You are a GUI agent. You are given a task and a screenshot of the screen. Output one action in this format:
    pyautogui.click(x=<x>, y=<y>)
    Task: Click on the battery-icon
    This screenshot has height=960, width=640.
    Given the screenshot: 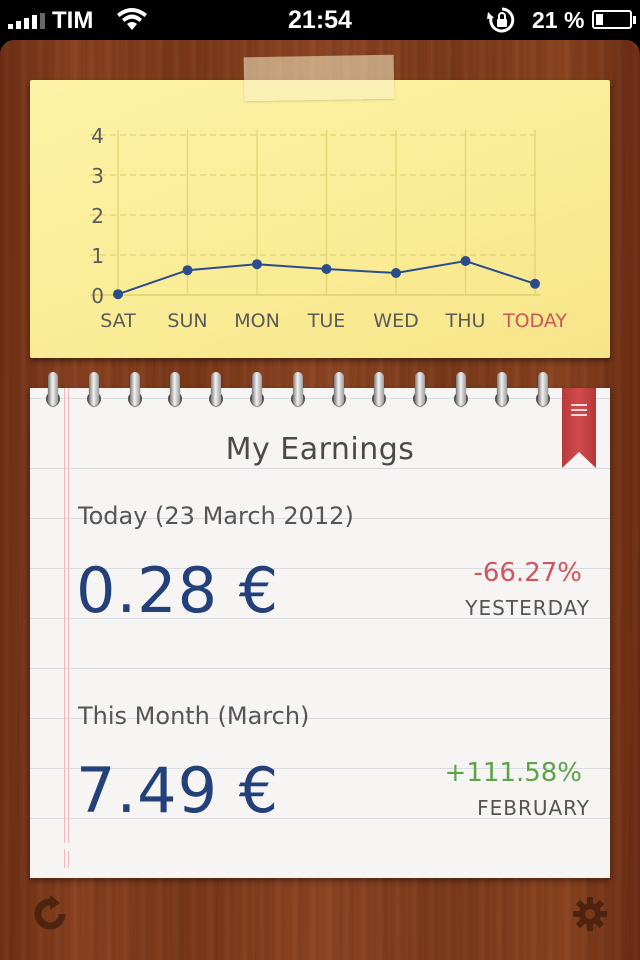 What is the action you would take?
    pyautogui.click(x=614, y=19)
    